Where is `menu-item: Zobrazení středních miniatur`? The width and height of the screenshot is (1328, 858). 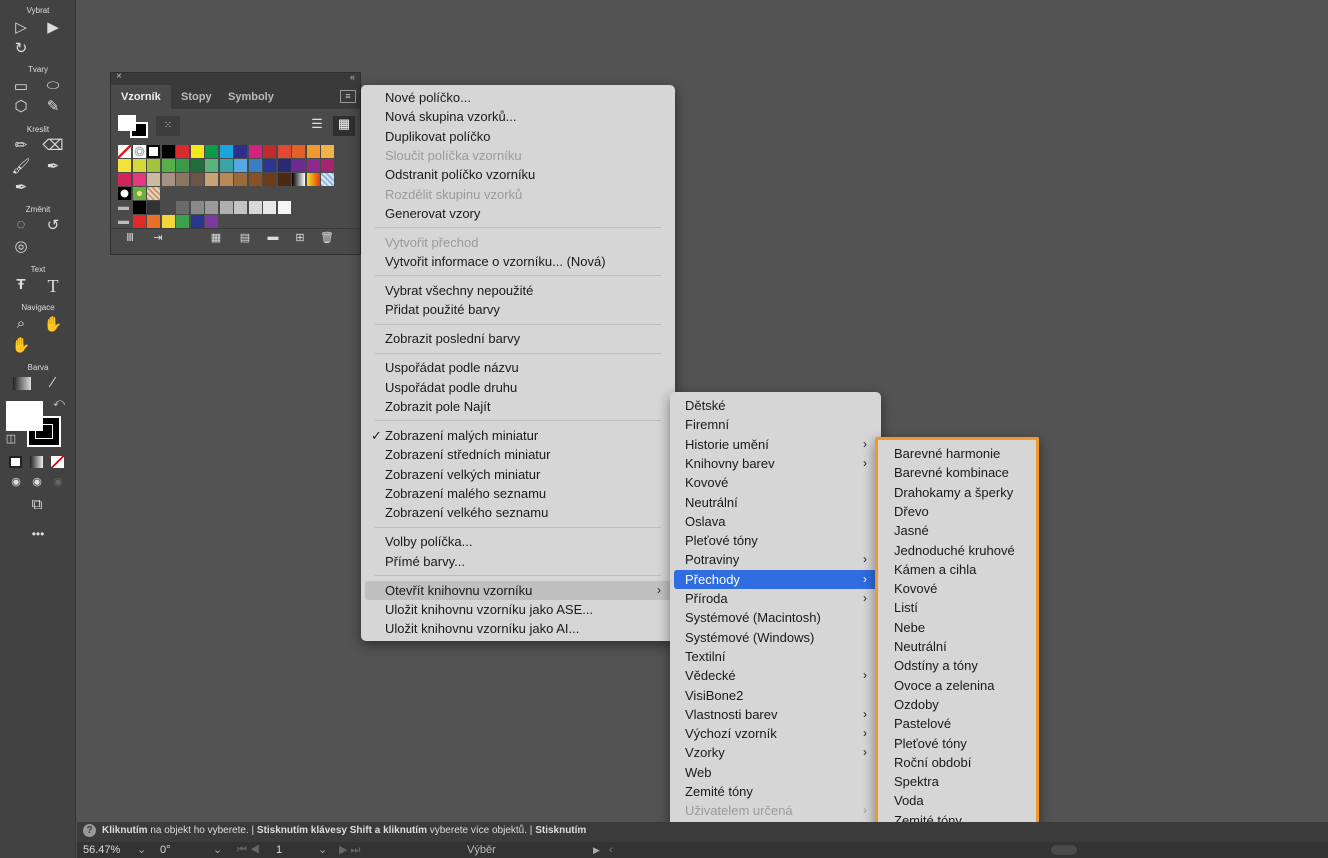 menu-item: Zobrazení středních miniatur is located at coordinates (518, 454).